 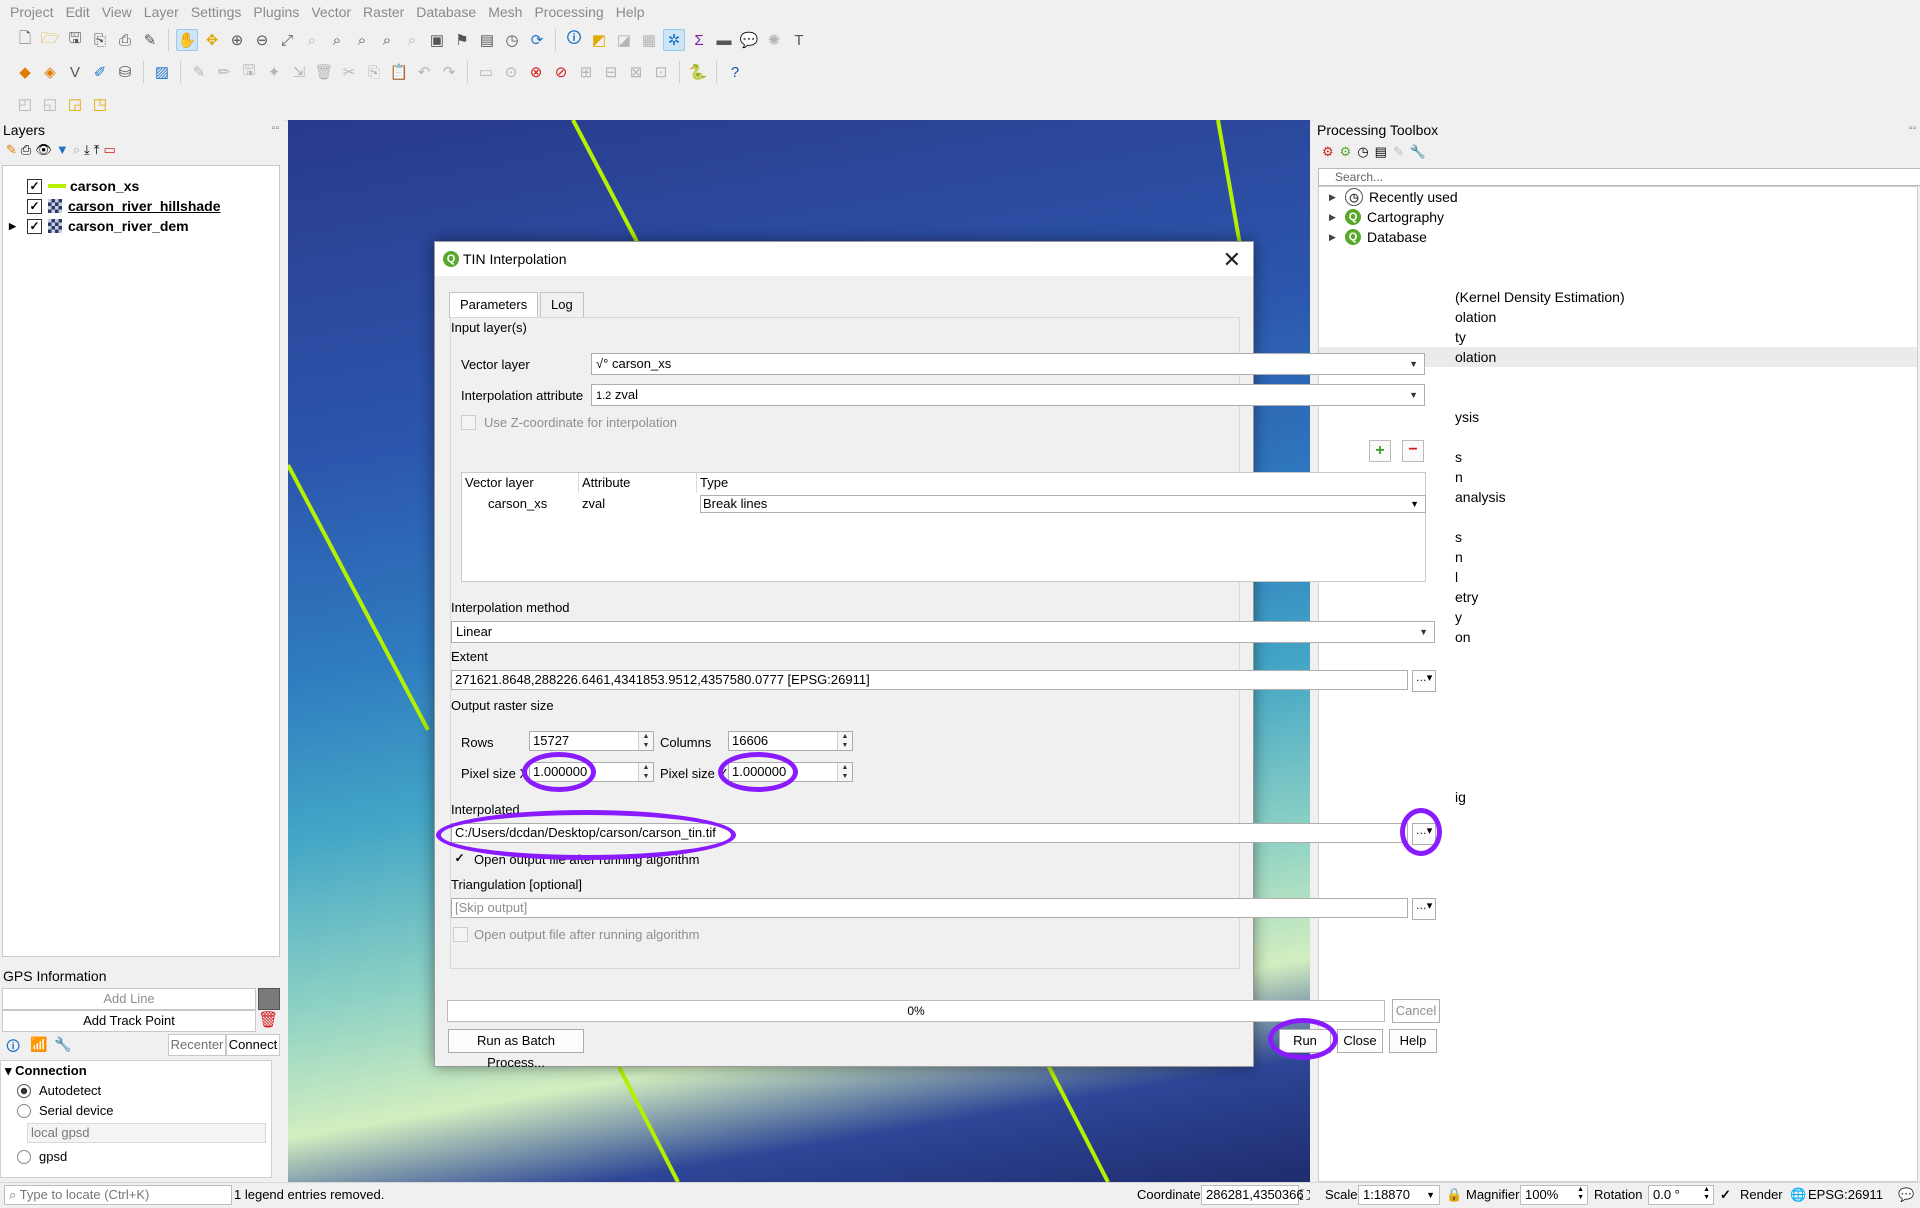 I want to click on gpsd-radio: gpsd, so click(x=42, y=1156).